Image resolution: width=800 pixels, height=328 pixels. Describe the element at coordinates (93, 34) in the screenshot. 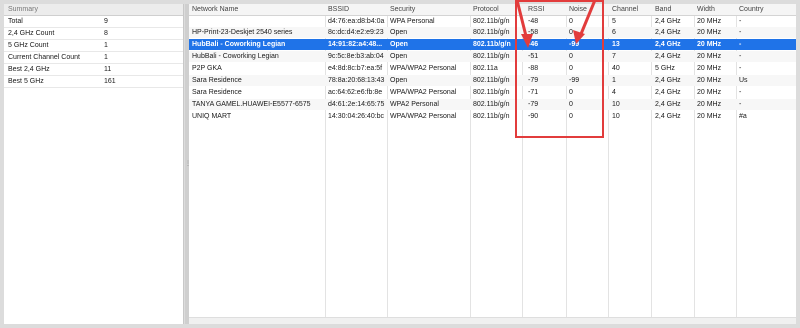

I see `summary-row-24ghz-count: 2,4 GHz Count 8` at that location.